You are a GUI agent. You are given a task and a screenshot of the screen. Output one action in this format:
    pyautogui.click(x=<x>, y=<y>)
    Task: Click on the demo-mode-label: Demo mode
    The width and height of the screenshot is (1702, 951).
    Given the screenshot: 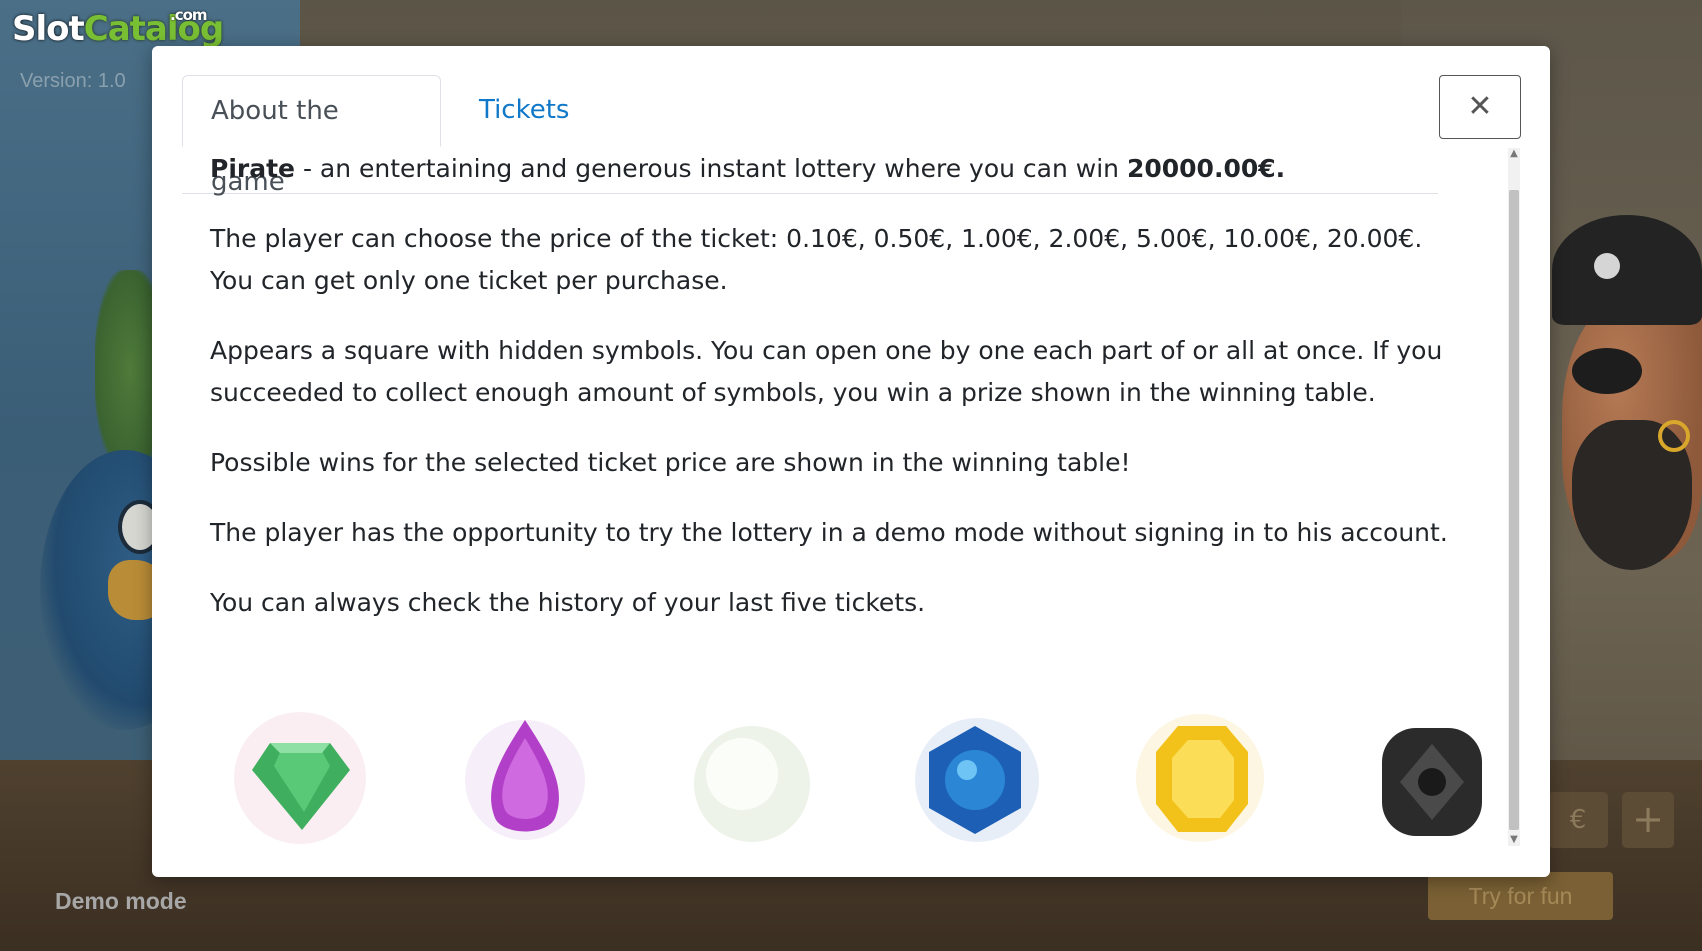 What is the action you would take?
    pyautogui.click(x=121, y=901)
    